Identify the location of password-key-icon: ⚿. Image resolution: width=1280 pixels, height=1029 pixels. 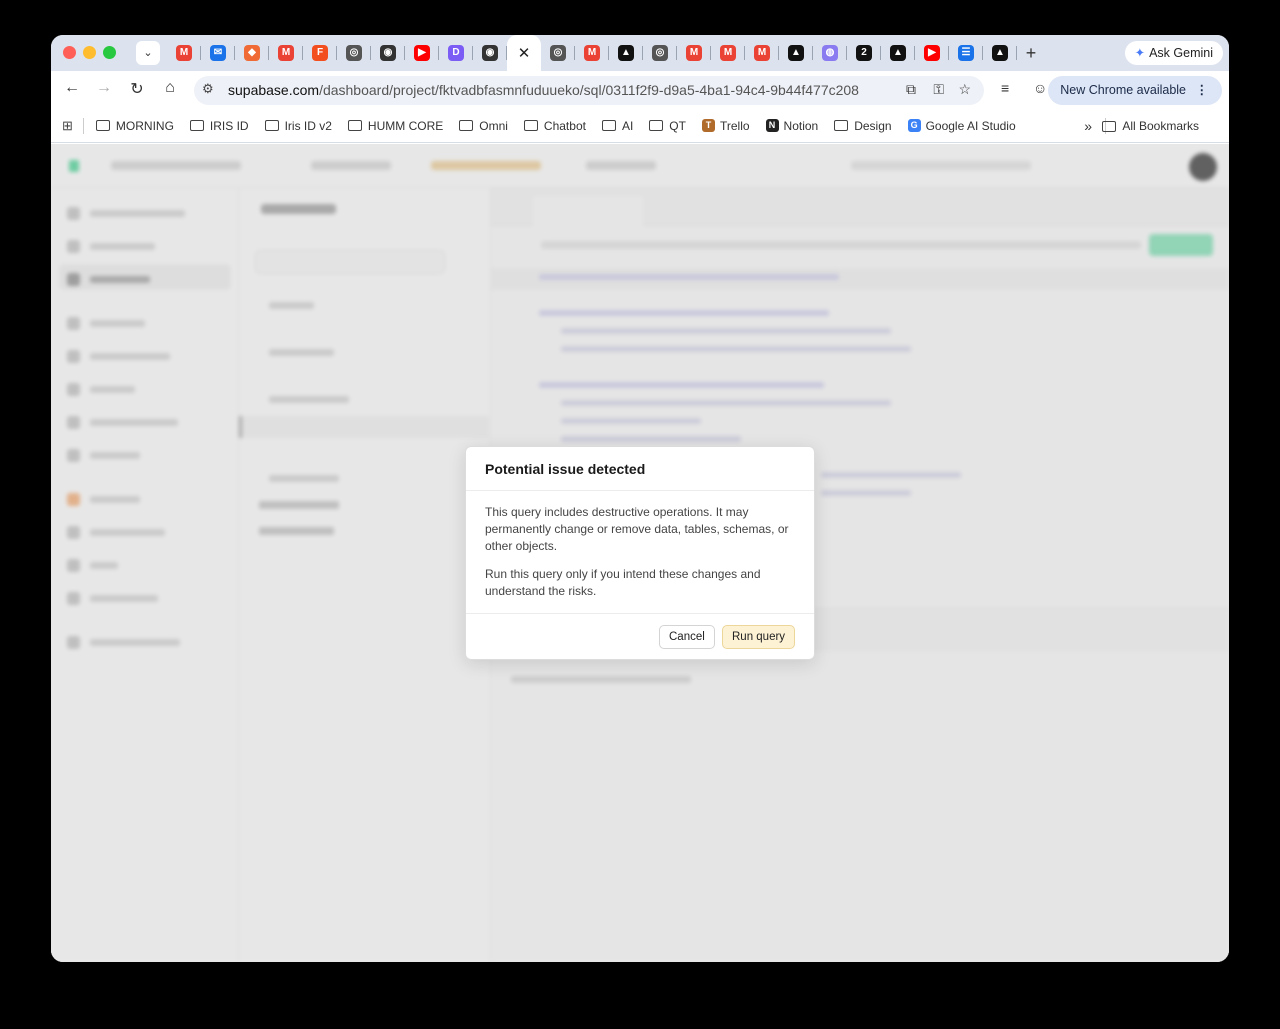
(938, 89).